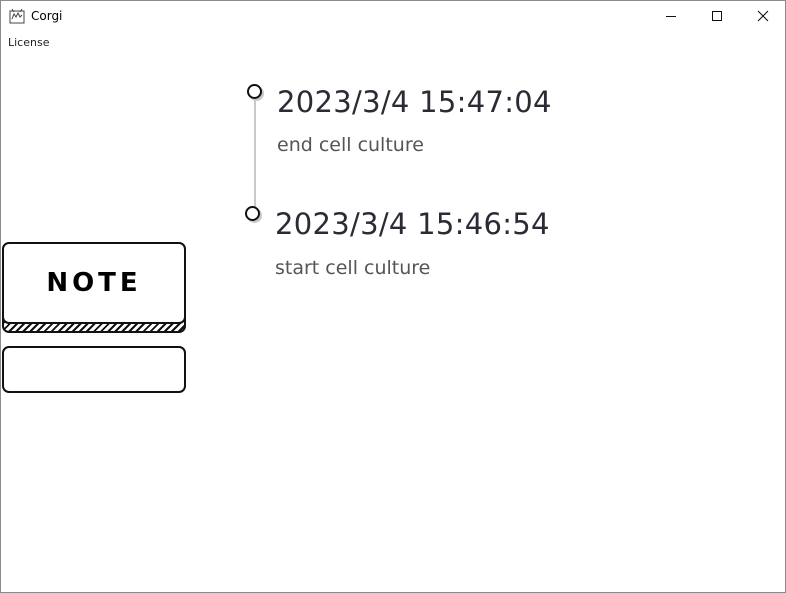  I want to click on note-button: NOTE, so click(94, 283).